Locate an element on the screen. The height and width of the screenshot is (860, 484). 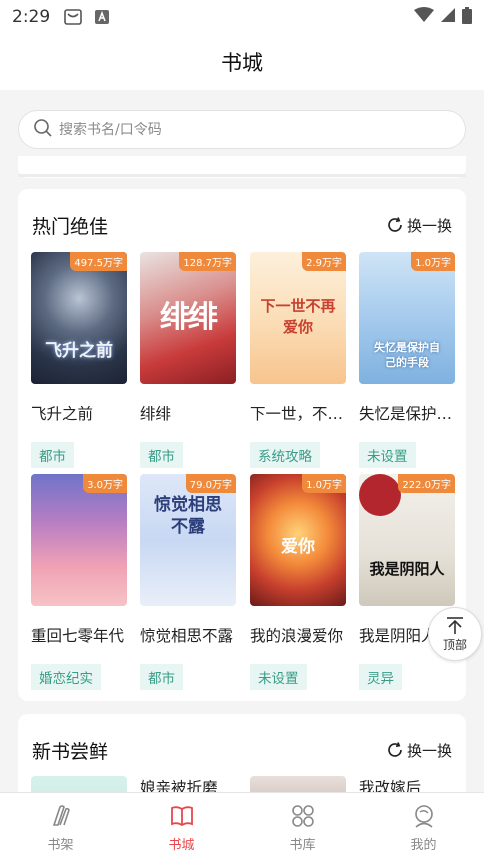
tab-label: 书城 is located at coordinates (181, 845).